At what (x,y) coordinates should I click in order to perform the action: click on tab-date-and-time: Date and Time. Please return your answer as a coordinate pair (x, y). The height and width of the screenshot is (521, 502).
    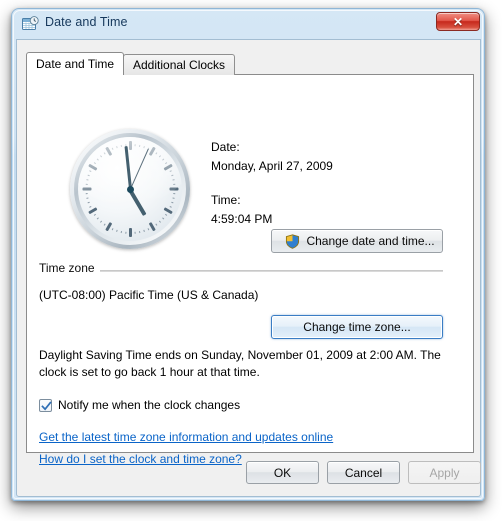
    Looking at the image, I should click on (75, 63).